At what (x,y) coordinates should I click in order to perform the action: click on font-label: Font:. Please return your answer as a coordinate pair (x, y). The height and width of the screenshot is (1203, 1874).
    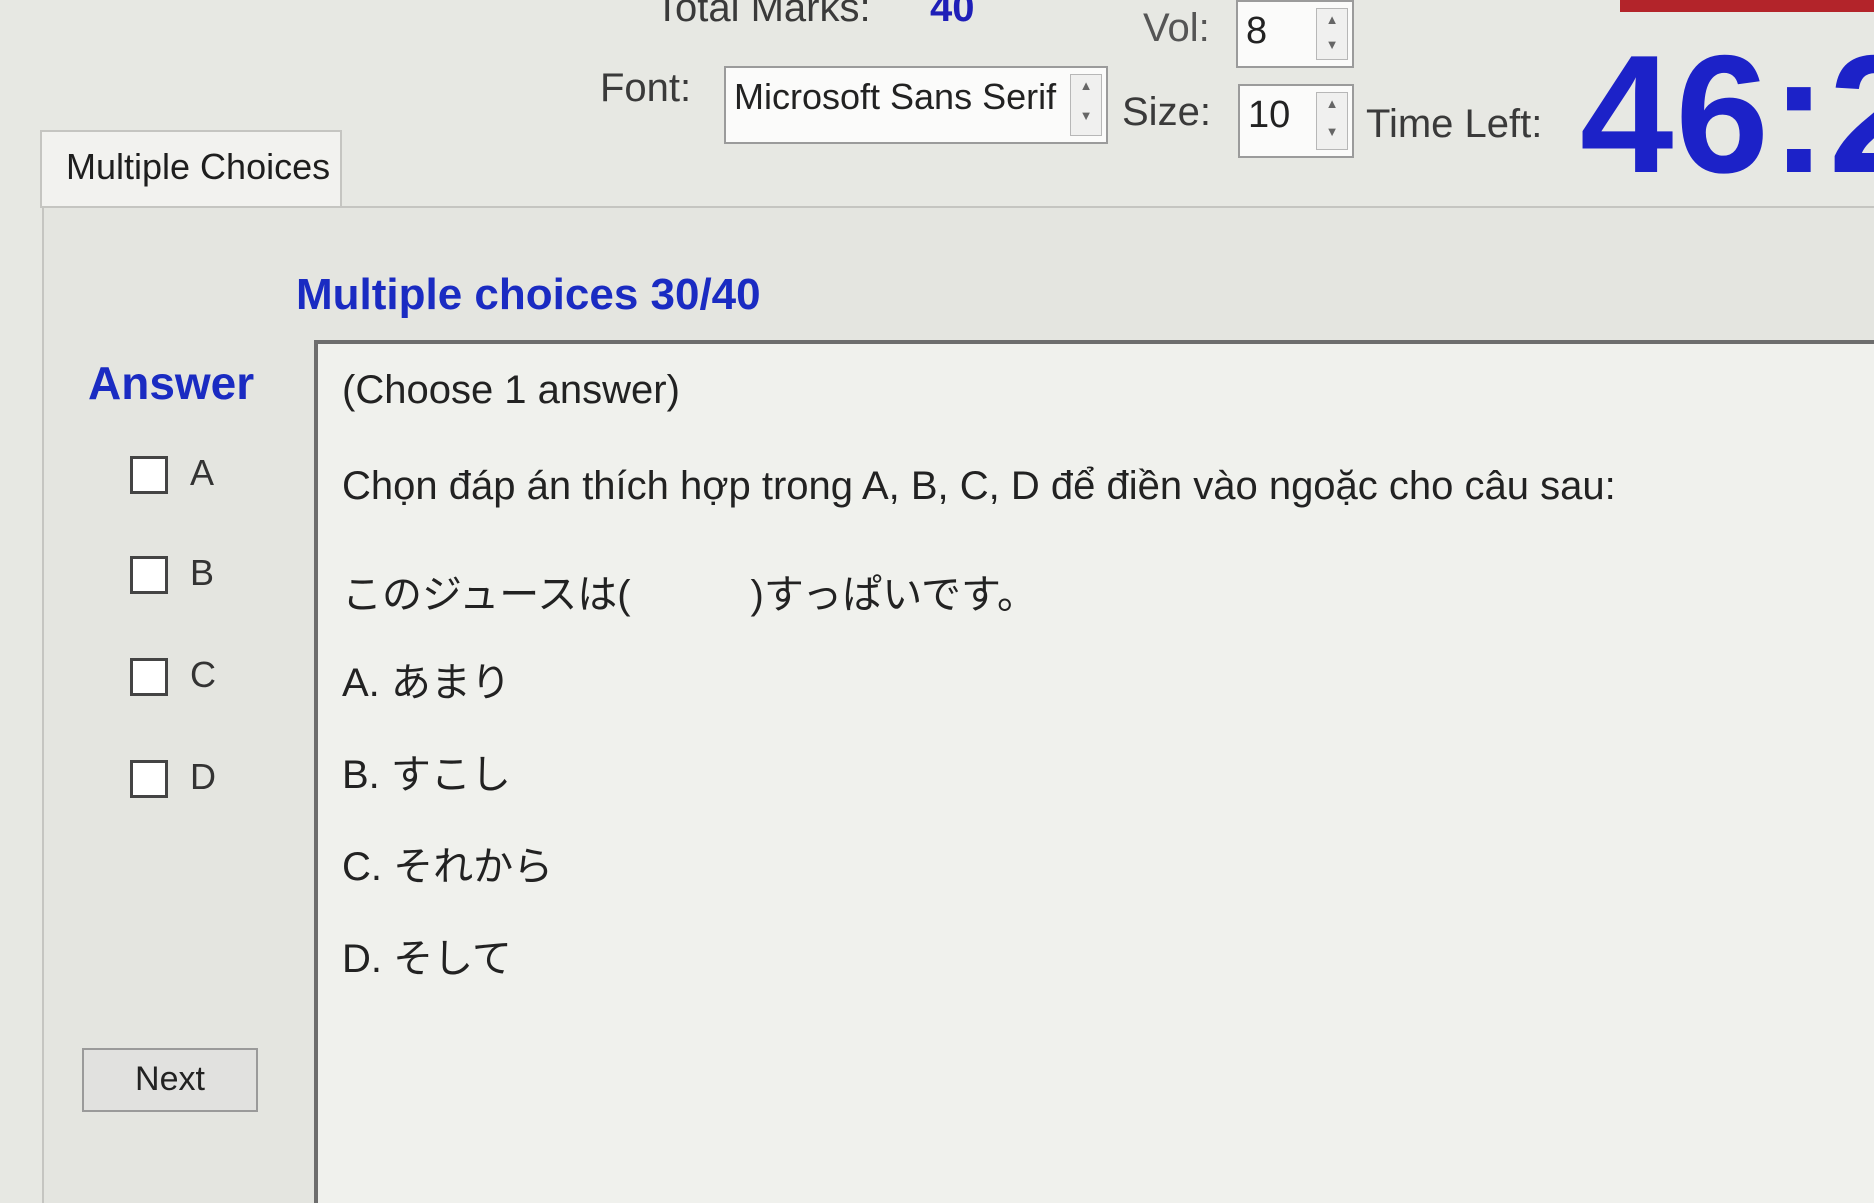
    Looking at the image, I should click on (646, 88).